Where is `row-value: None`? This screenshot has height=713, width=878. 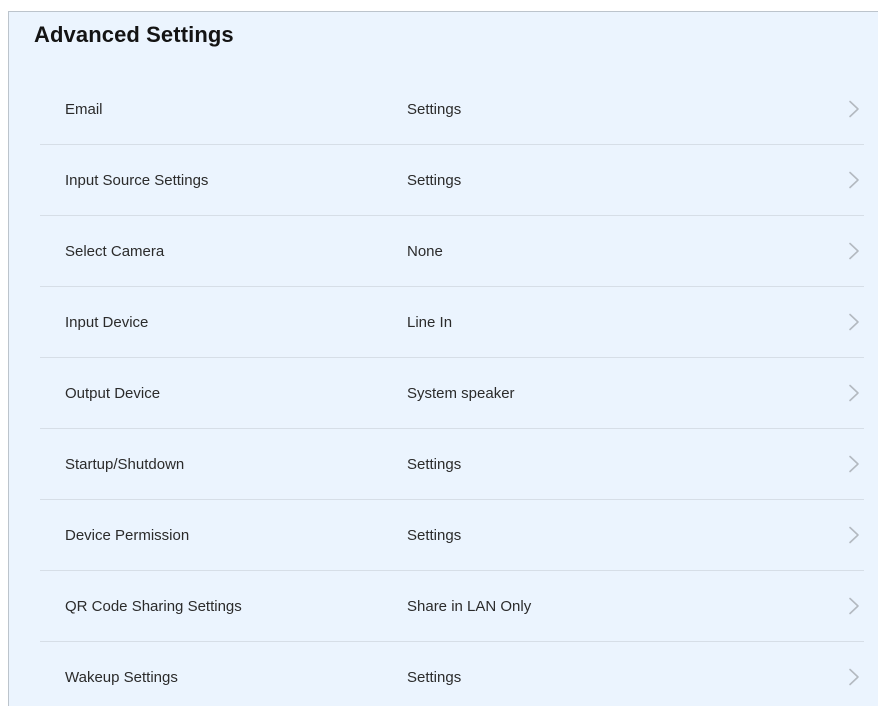 row-value: None is located at coordinates (425, 251).